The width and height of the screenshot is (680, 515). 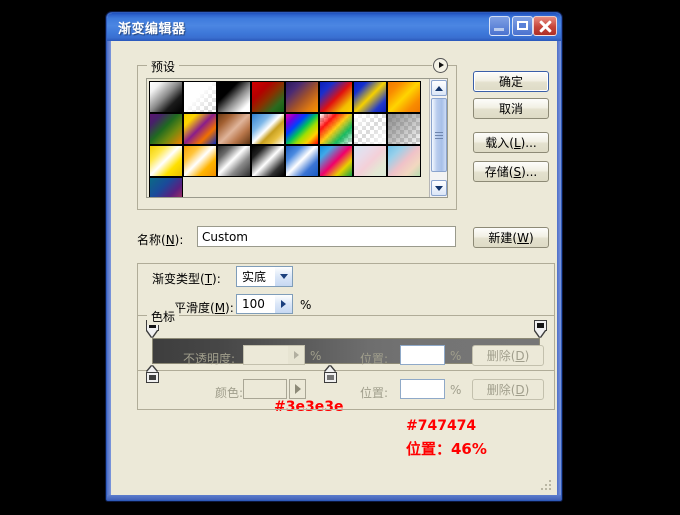 What do you see at coordinates (336, 161) in the screenshot?
I see `preset-swatch-blue-pink-green` at bounding box center [336, 161].